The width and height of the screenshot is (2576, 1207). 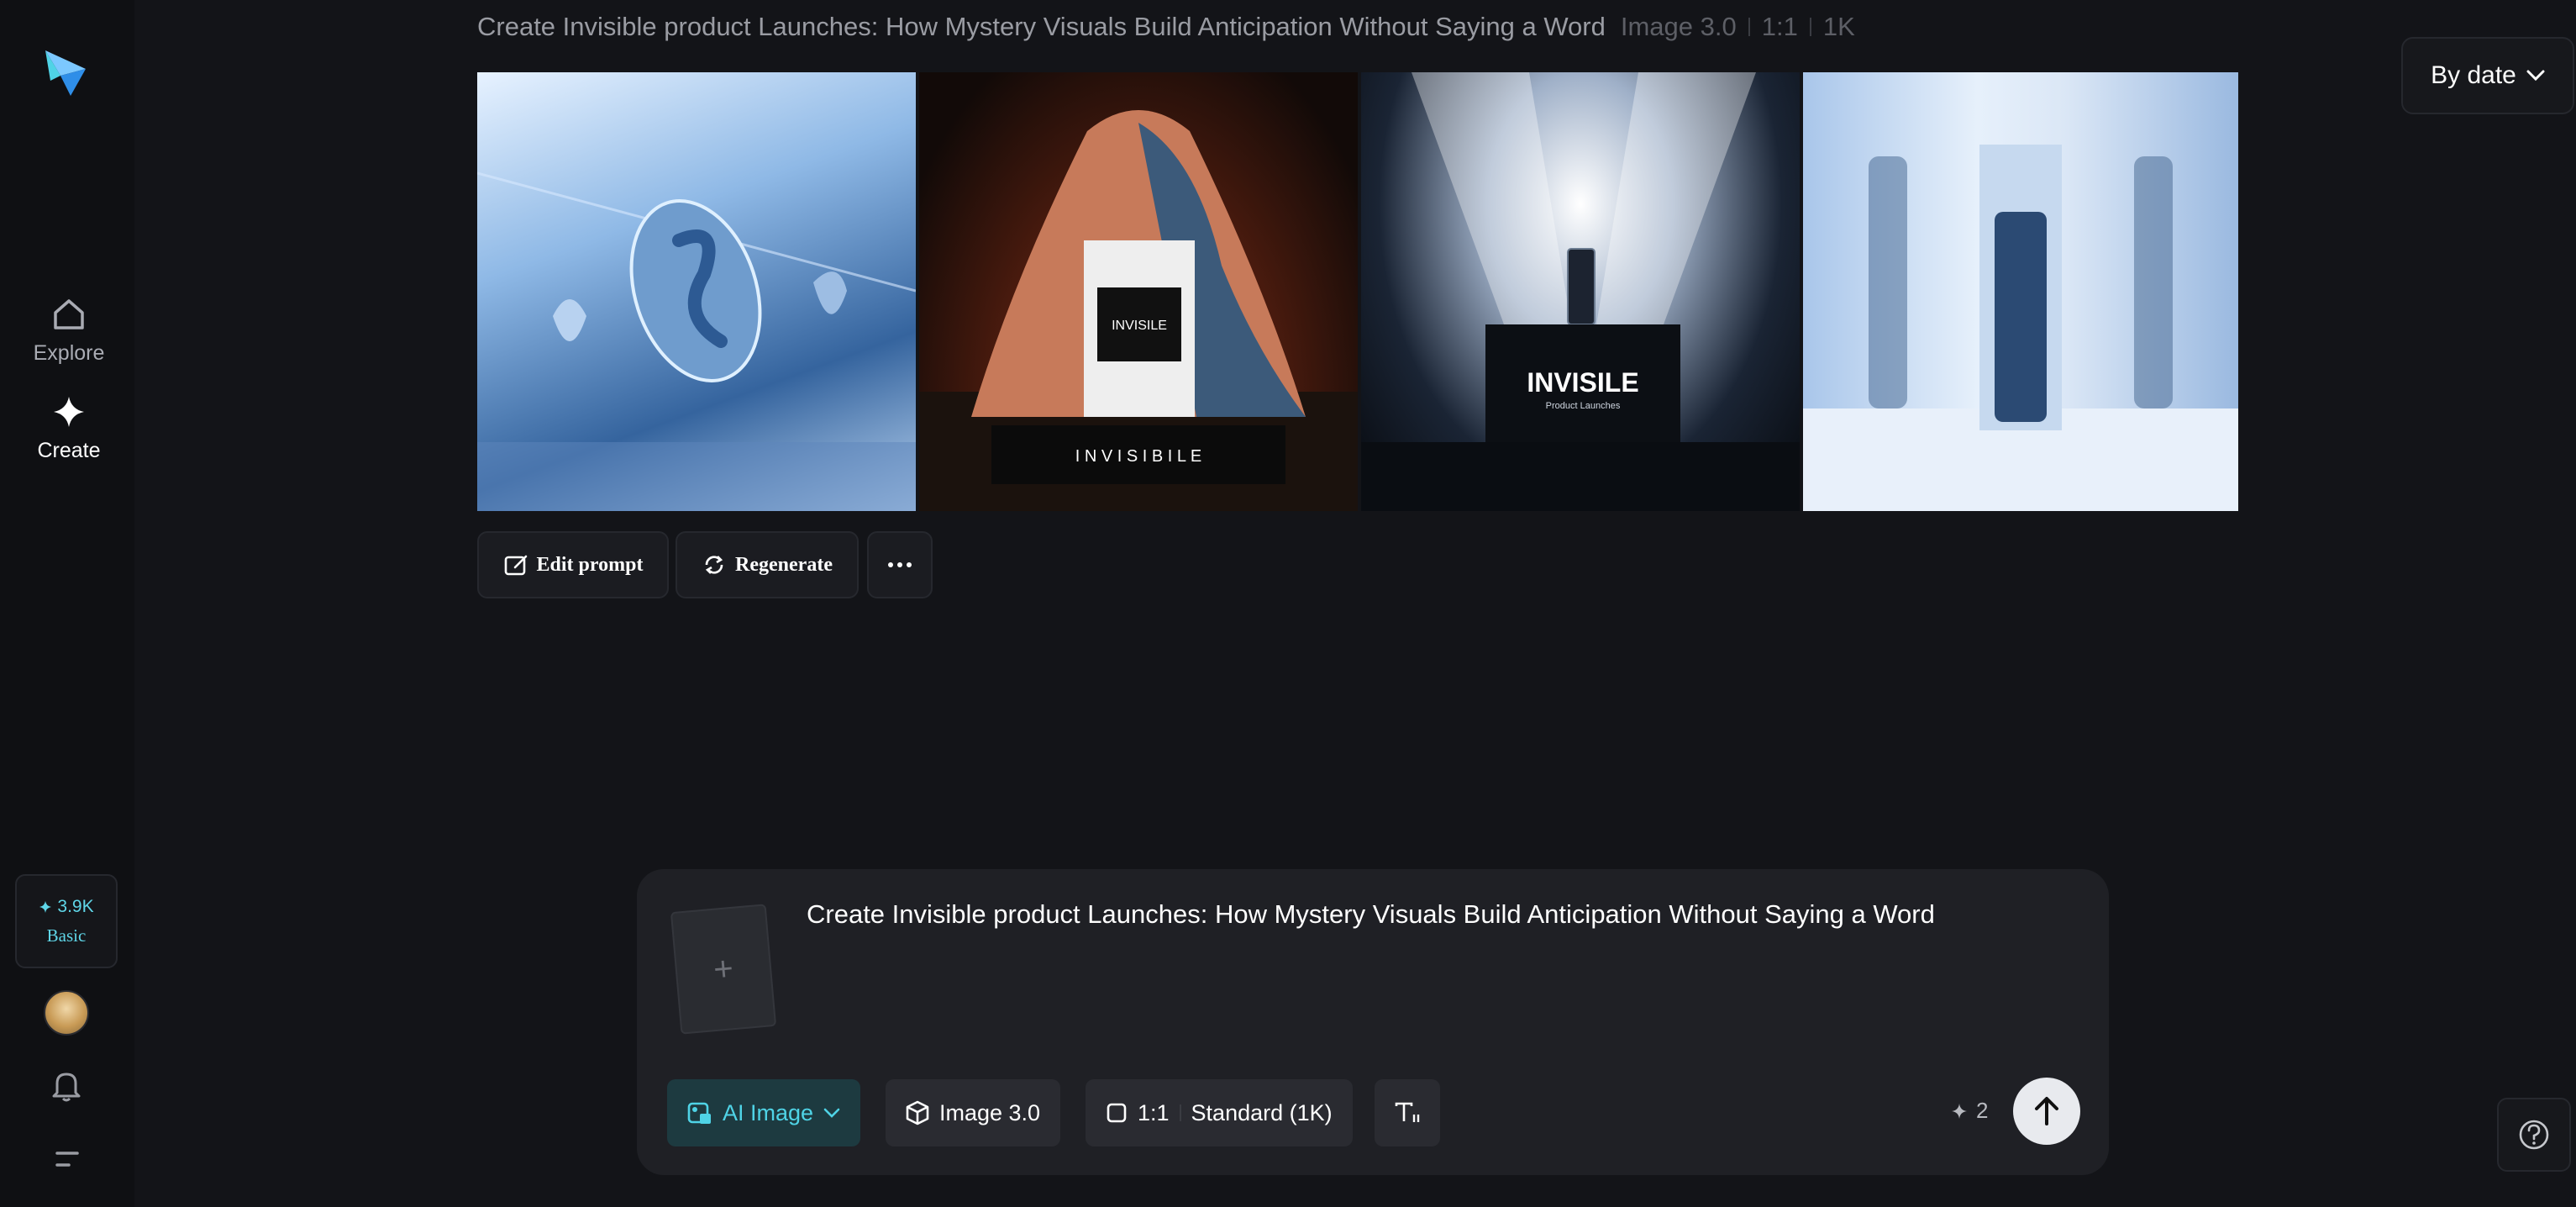 I want to click on regenerate-label: Regenerate, so click(x=784, y=564).